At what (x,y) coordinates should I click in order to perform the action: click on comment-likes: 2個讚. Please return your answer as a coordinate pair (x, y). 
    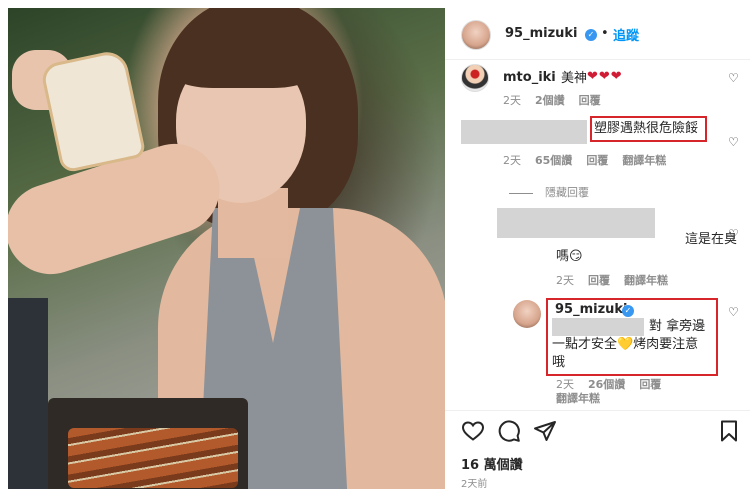
    Looking at the image, I should click on (550, 100).